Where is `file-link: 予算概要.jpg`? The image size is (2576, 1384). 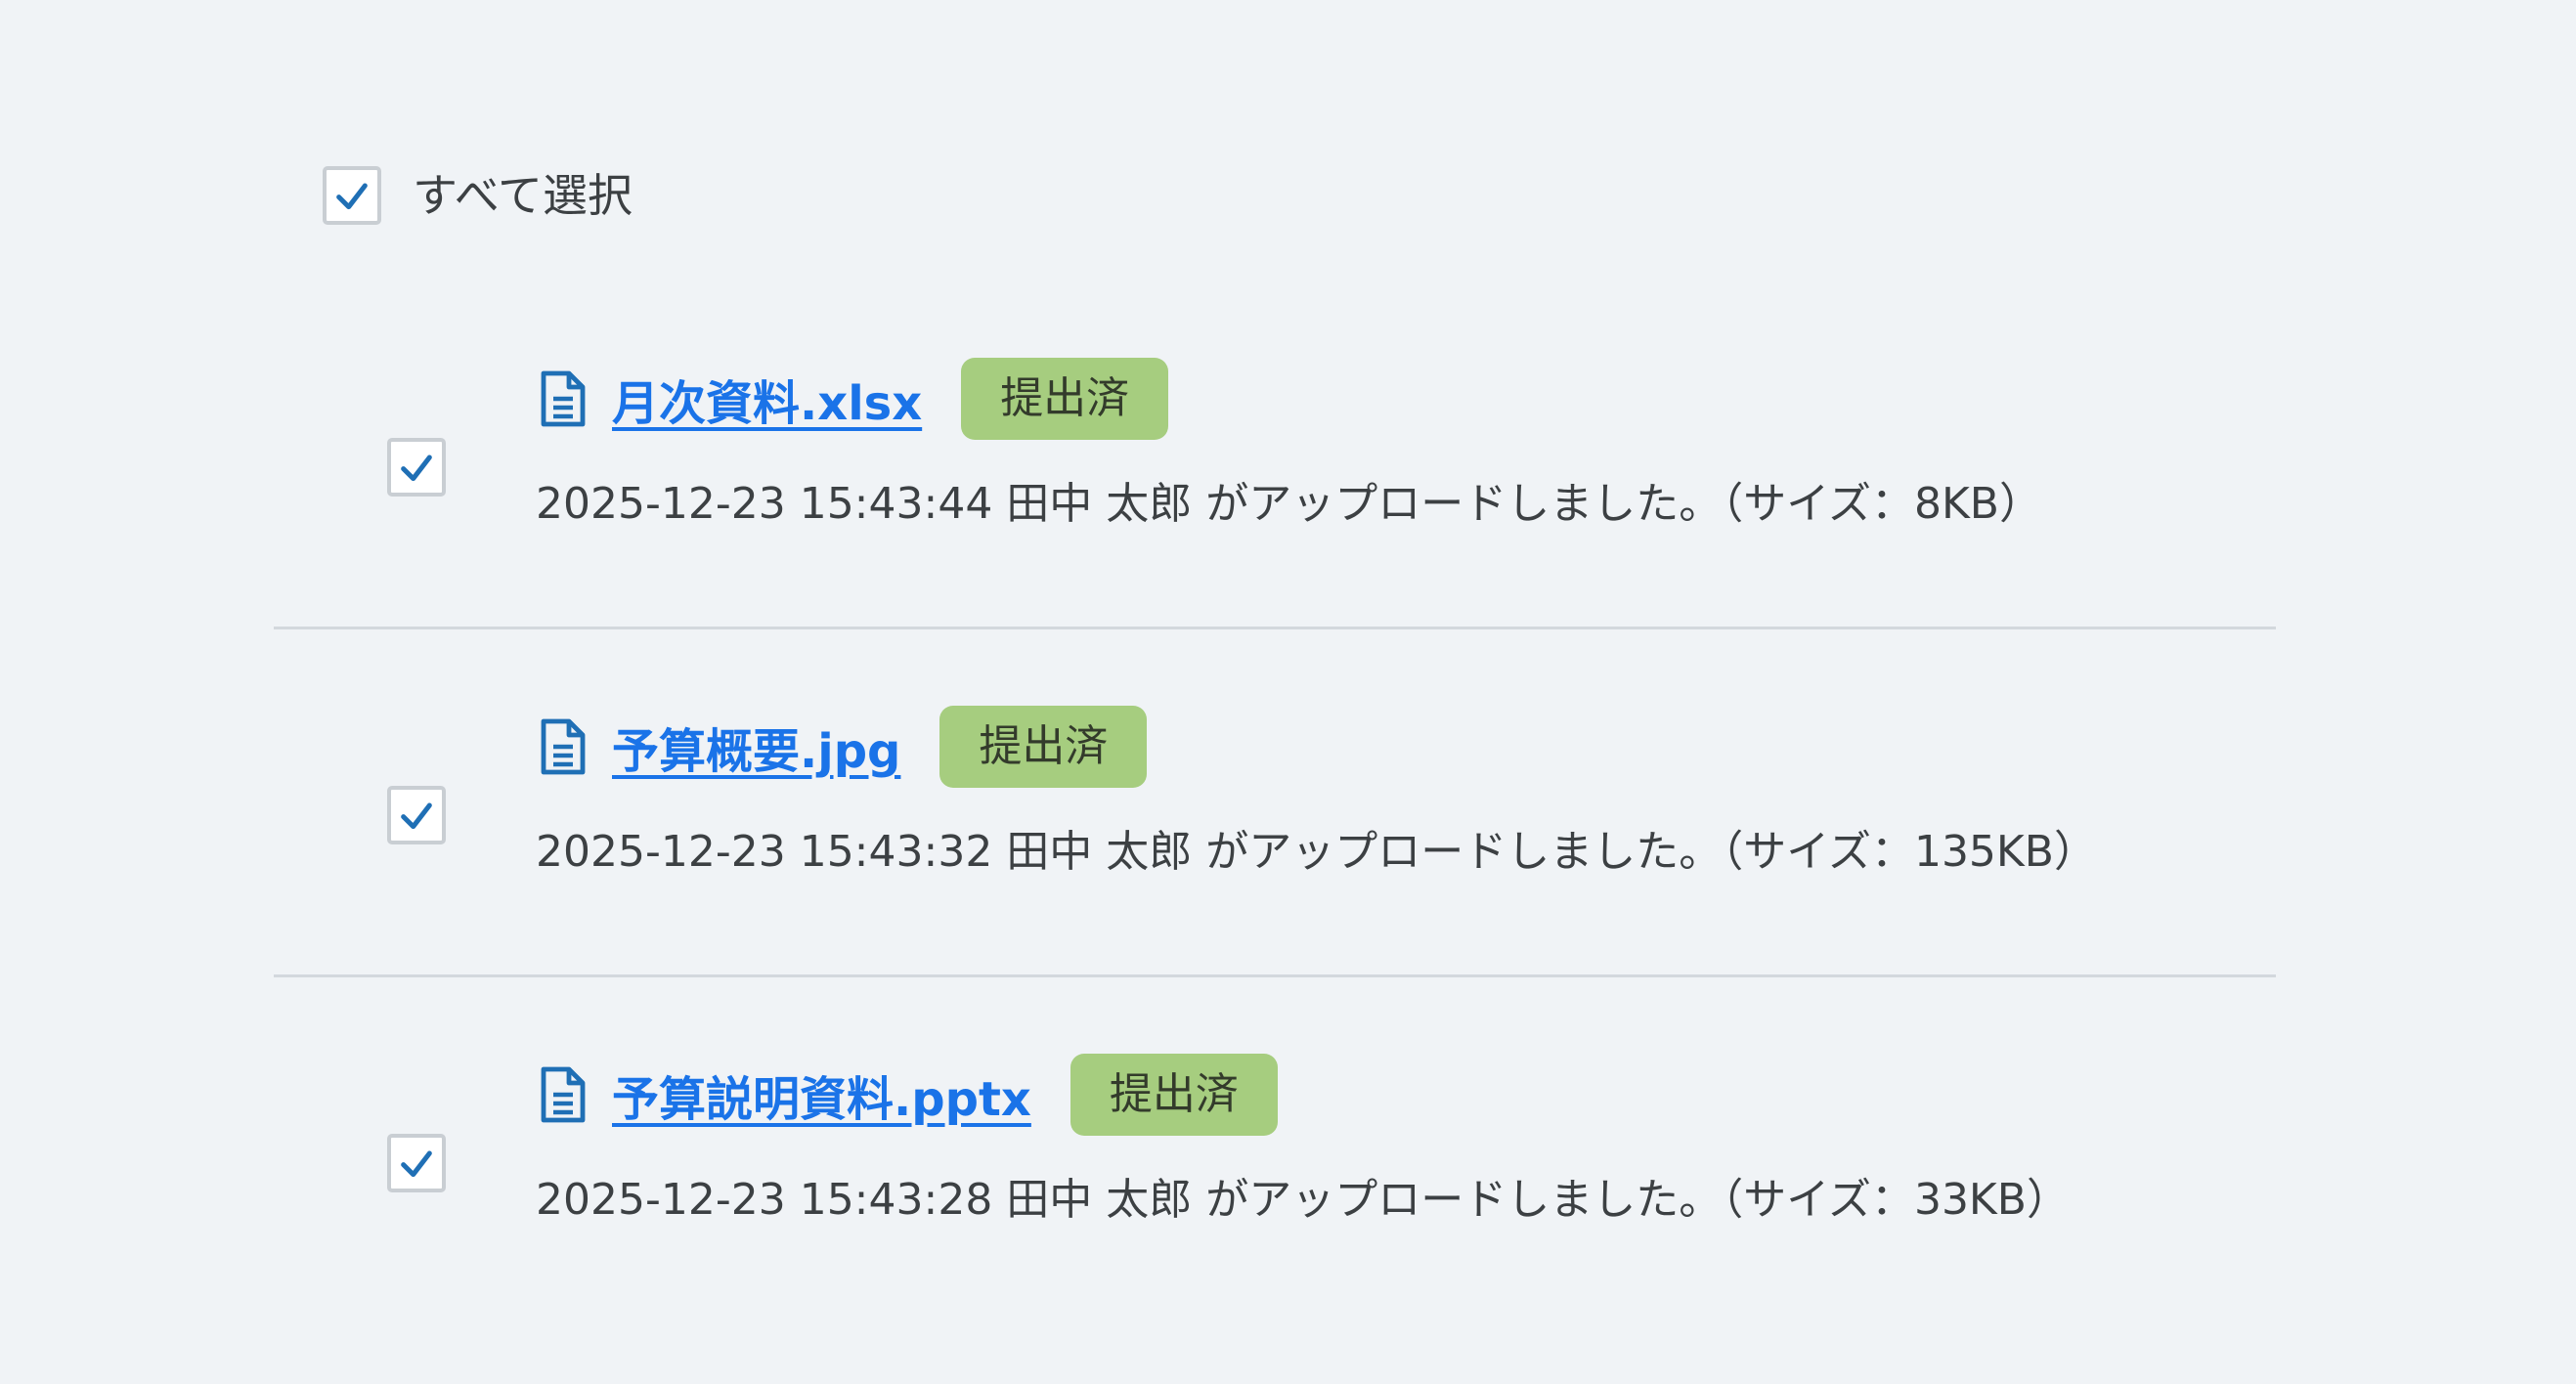
file-link: 予算概要.jpg is located at coordinates (756, 747).